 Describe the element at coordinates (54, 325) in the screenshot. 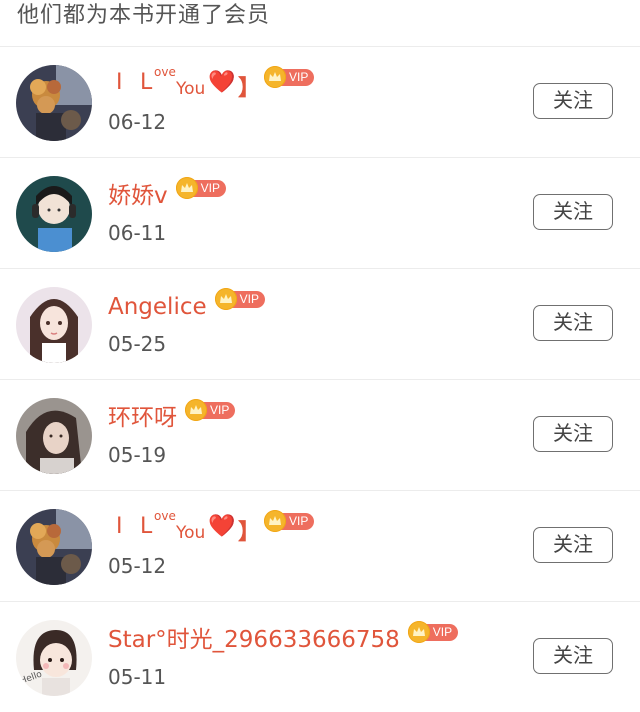

I see `anime-girl-avatar` at that location.